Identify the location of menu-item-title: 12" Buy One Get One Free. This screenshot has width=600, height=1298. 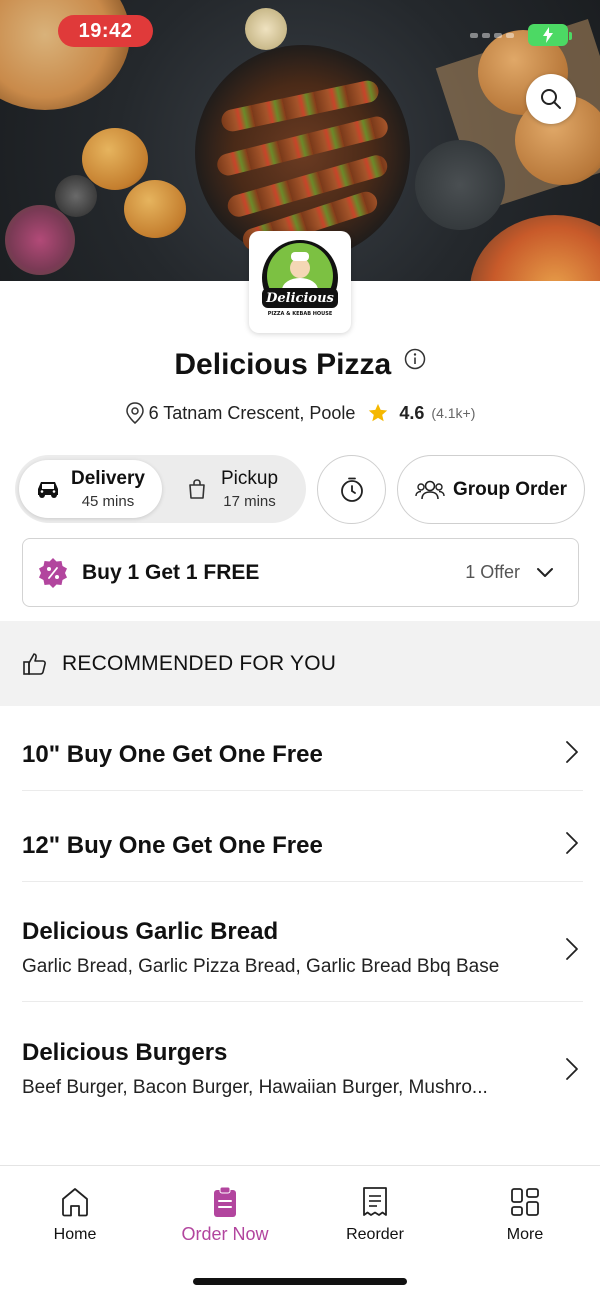
(172, 845).